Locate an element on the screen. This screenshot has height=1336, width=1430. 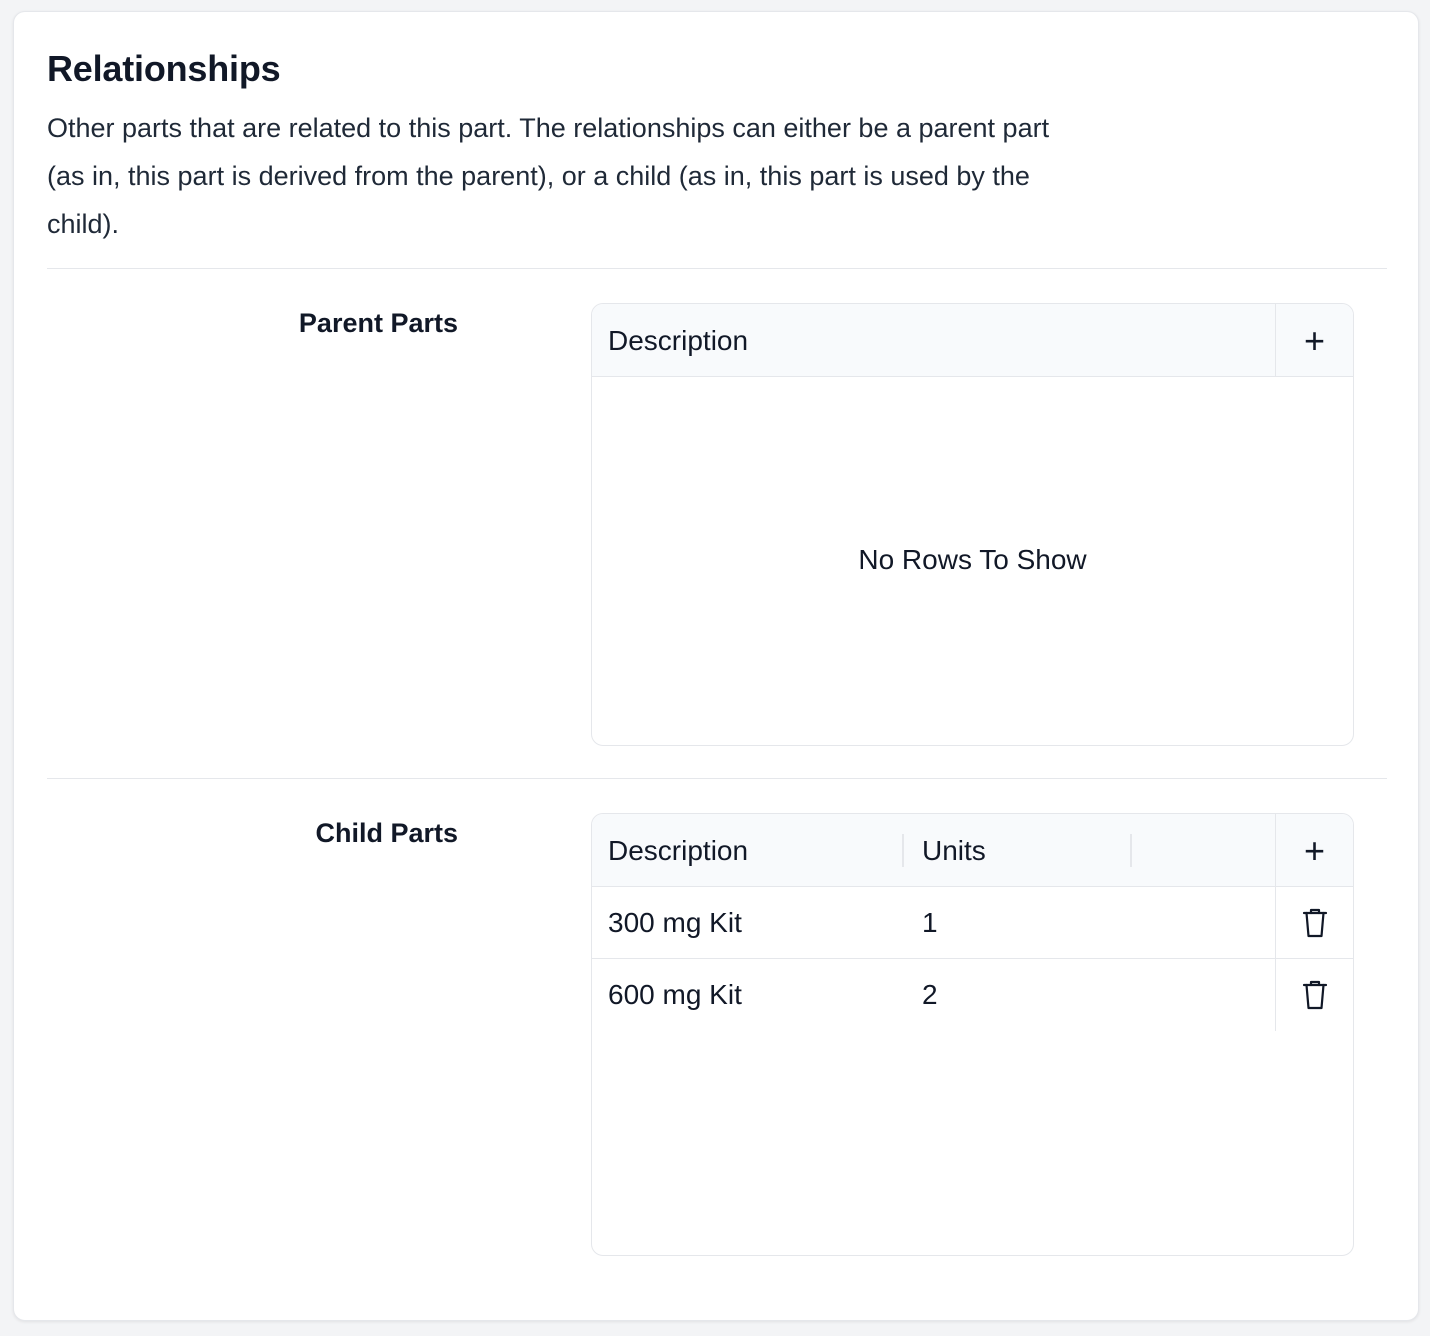
child-parts-label: Child Parts is located at coordinates (386, 833).